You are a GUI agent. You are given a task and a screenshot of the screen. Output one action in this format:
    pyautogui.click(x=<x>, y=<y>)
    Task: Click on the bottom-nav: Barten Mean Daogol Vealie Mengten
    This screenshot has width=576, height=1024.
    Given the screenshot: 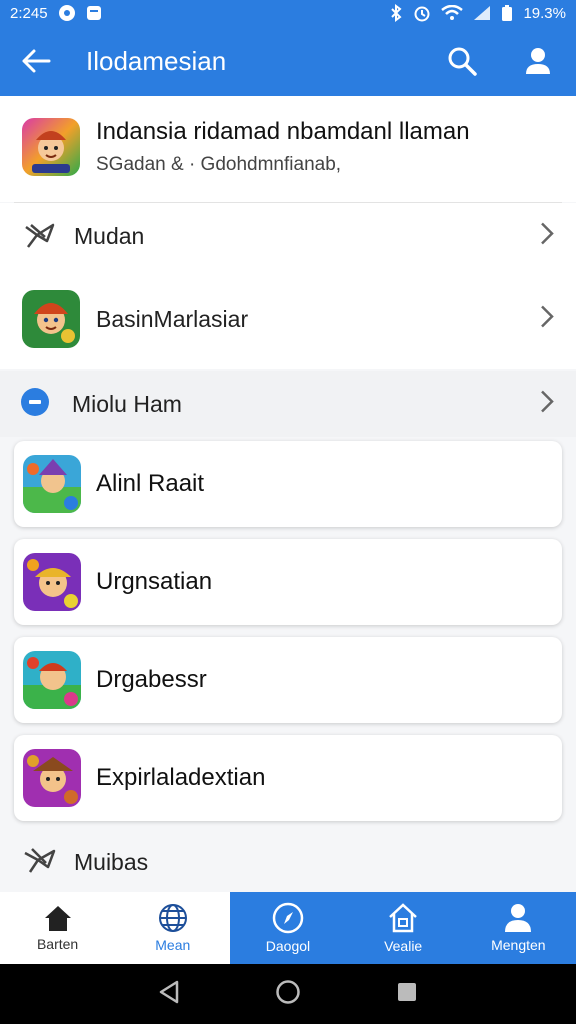 What is the action you would take?
    pyautogui.click(x=288, y=928)
    